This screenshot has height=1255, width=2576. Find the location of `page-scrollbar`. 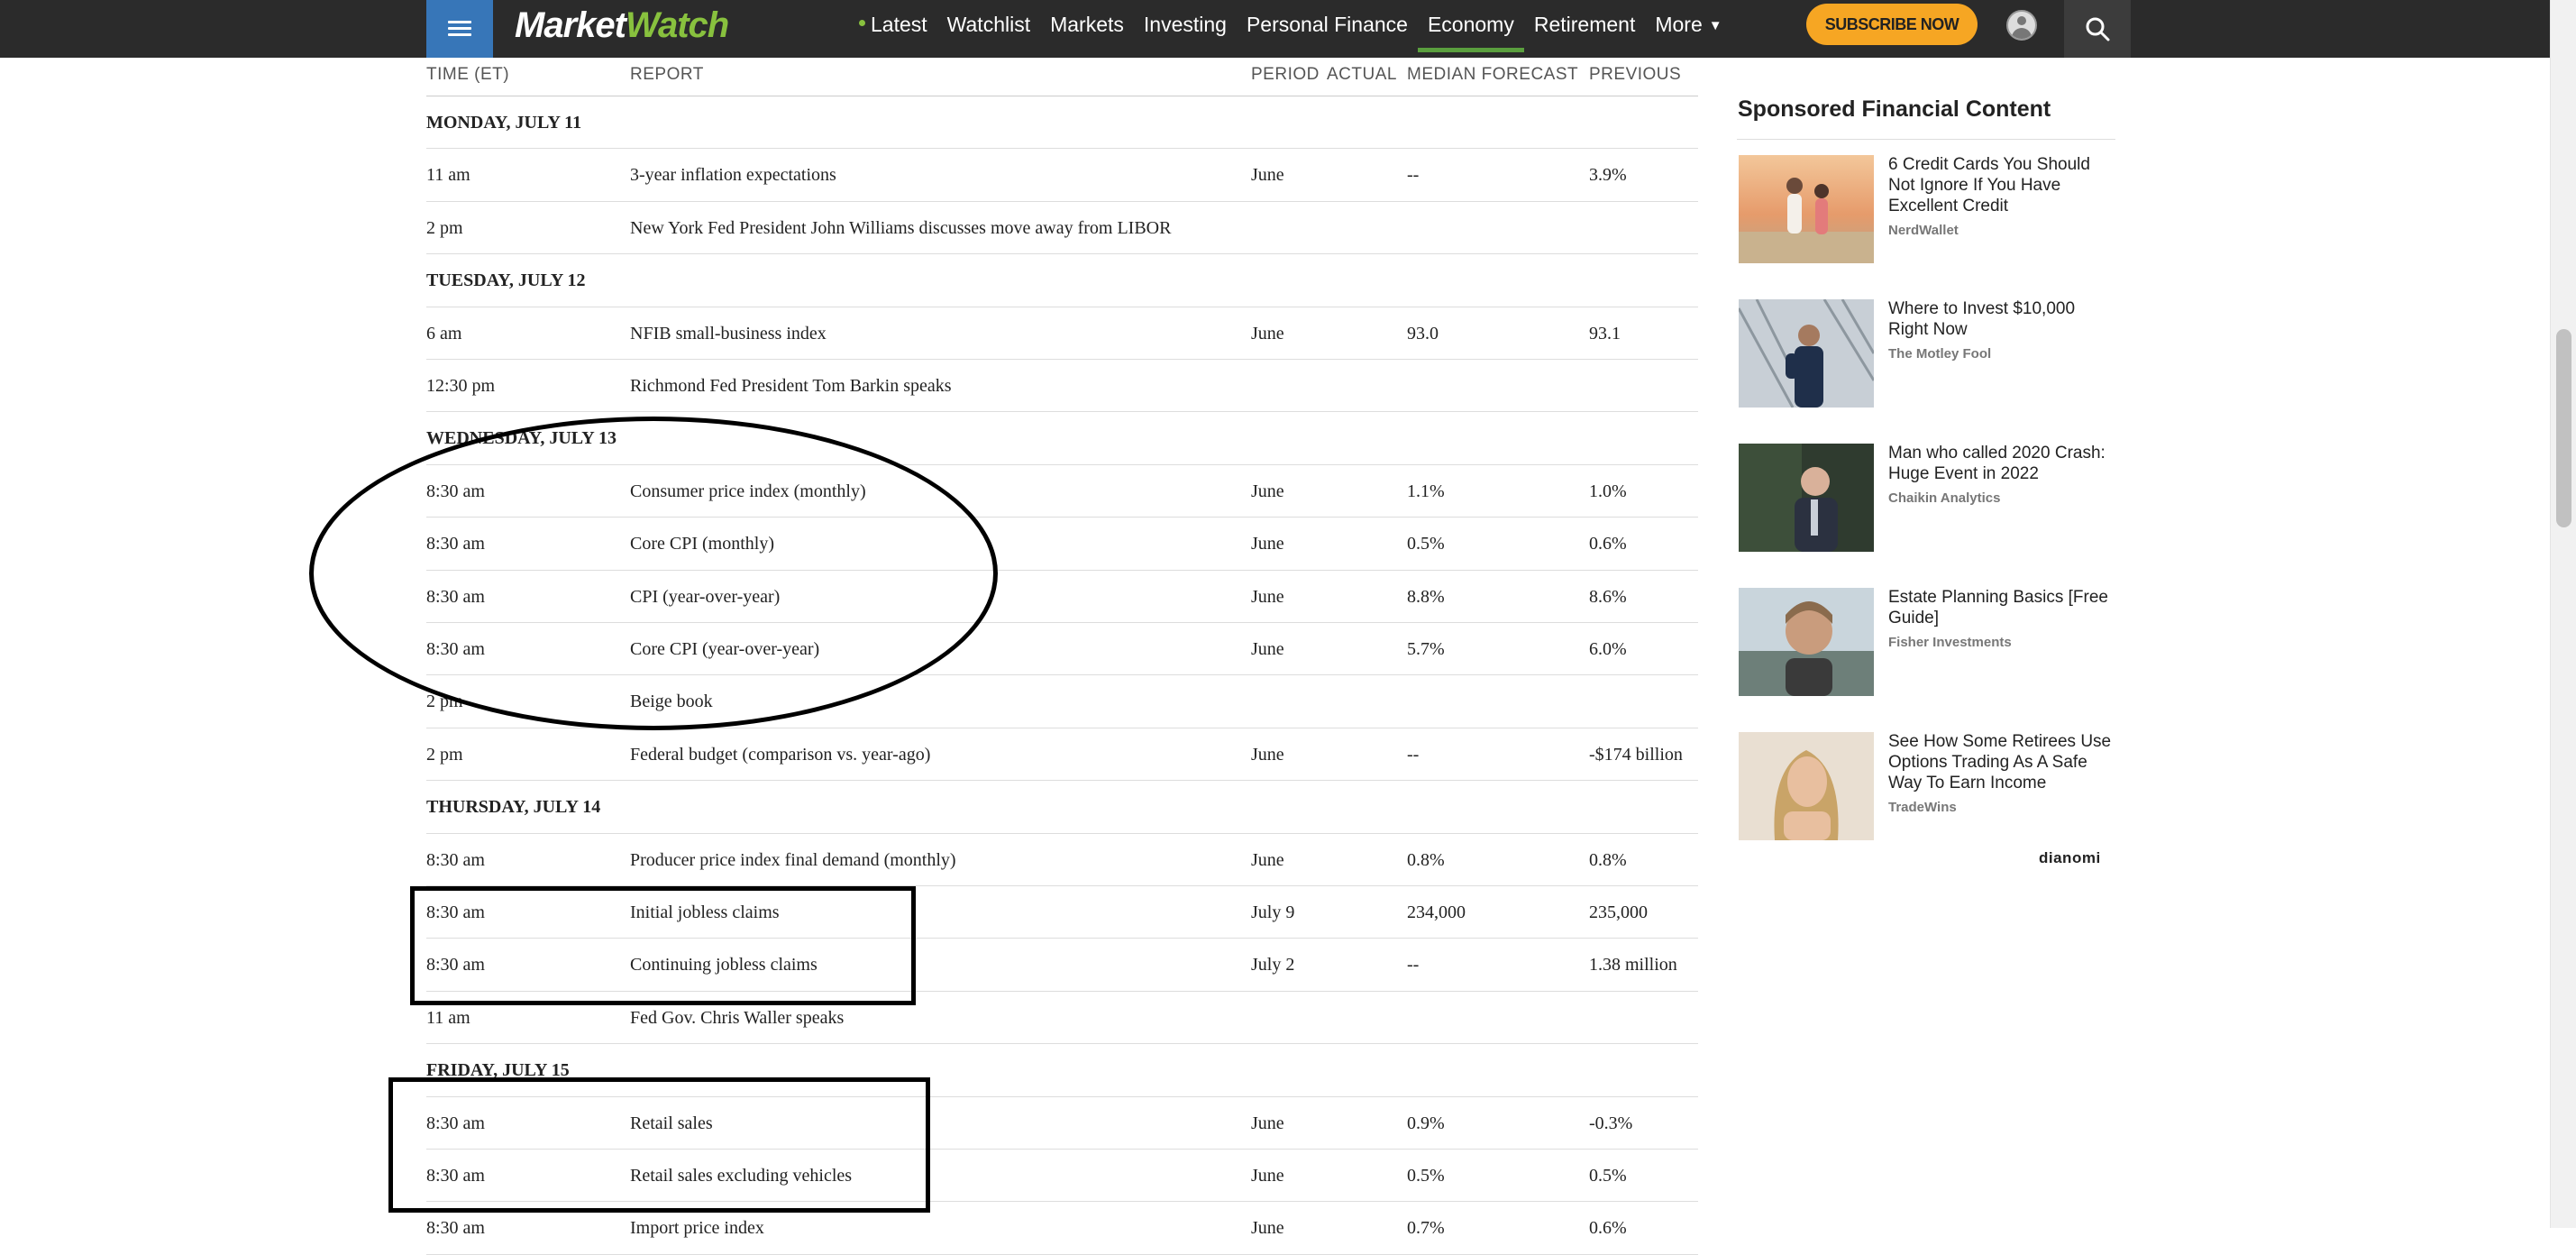

page-scrollbar is located at coordinates (2563, 614).